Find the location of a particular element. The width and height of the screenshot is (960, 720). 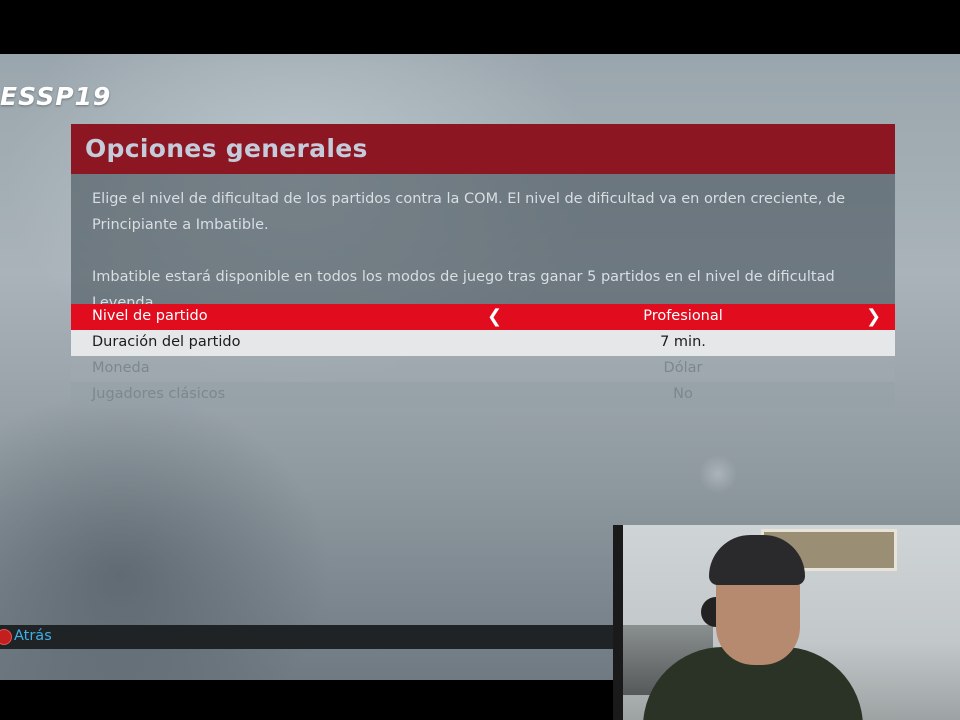

game-logo: ESSP19 is located at coordinates (56, 96).